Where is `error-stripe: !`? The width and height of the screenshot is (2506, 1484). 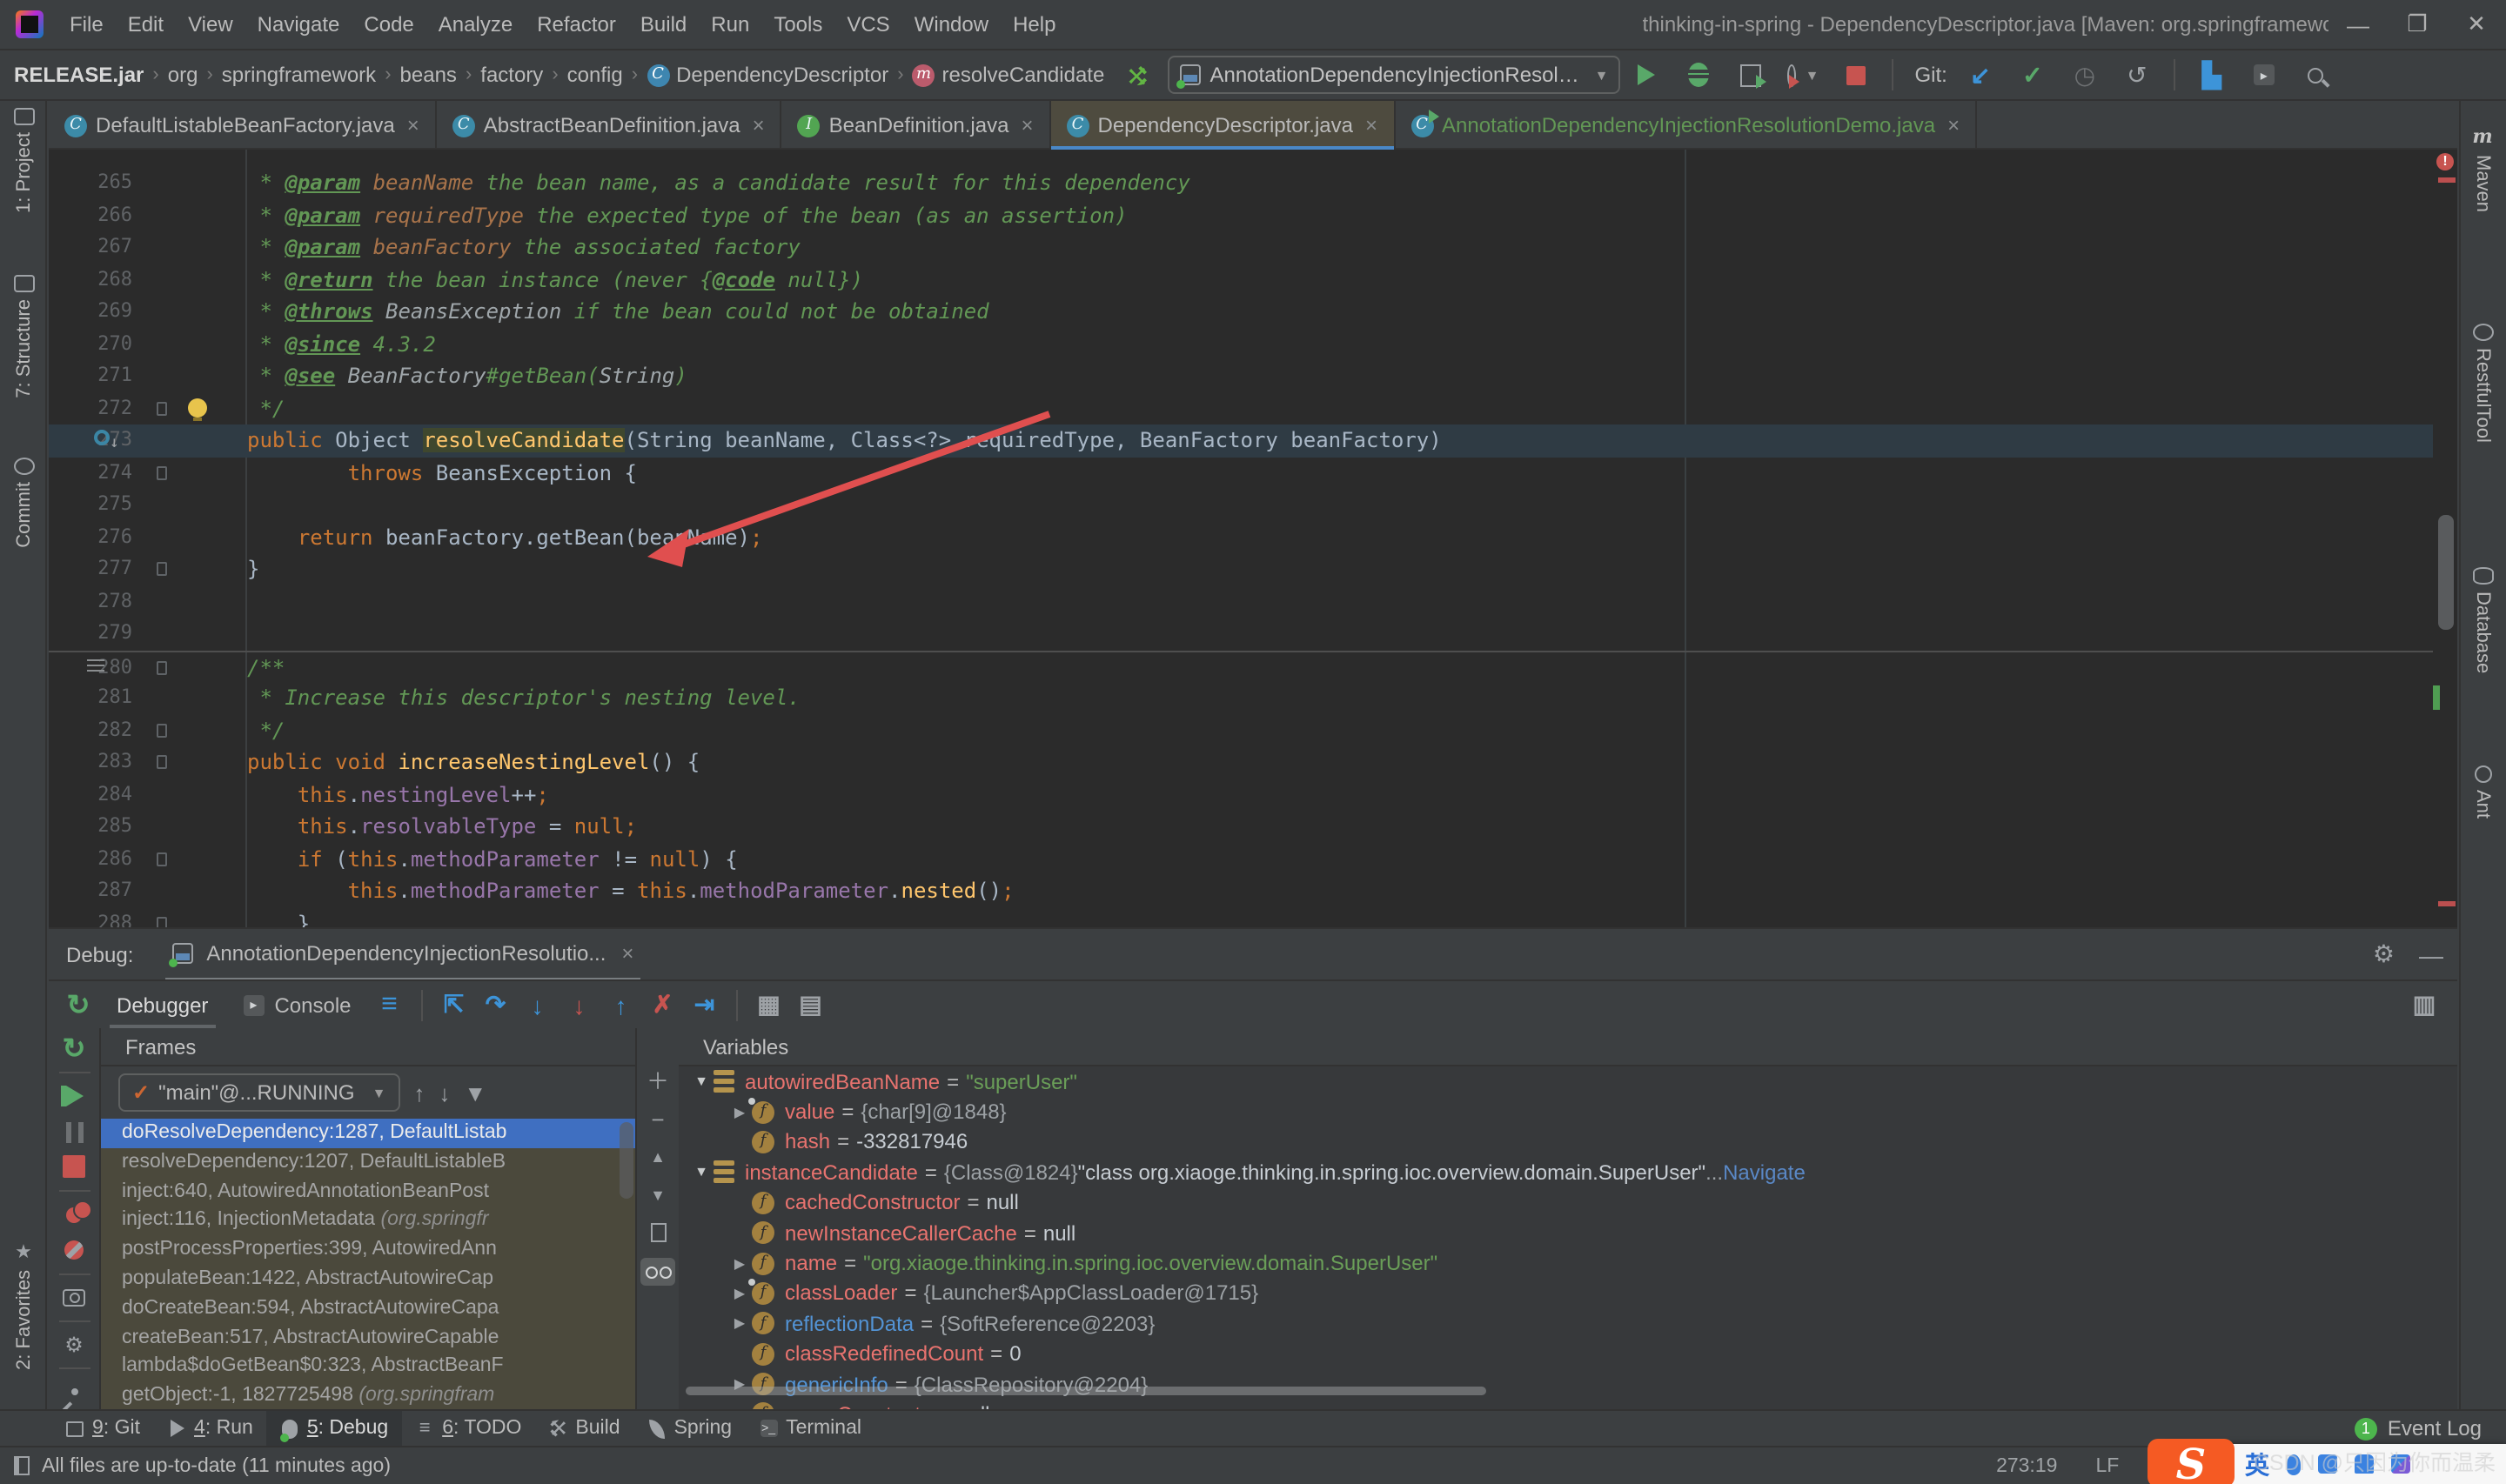 error-stripe: ! is located at coordinates (2445, 538).